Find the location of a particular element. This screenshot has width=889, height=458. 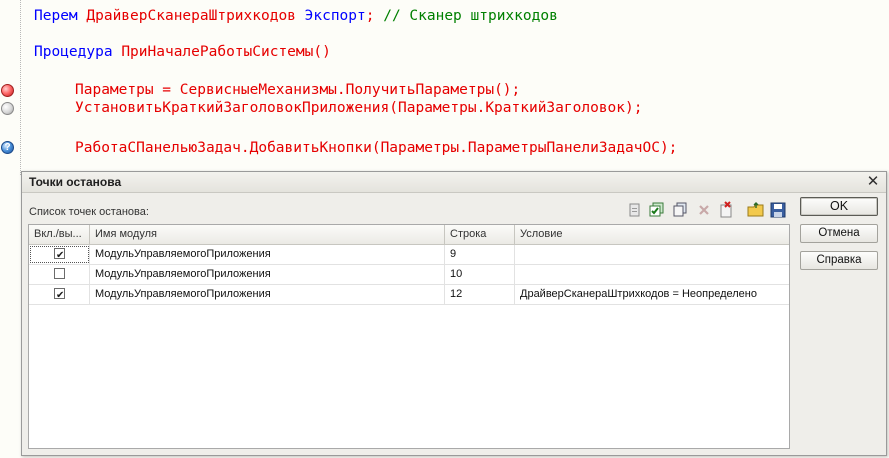

table-header: Вкл./вы... Имя модуля Строка Условие is located at coordinates (409, 235).